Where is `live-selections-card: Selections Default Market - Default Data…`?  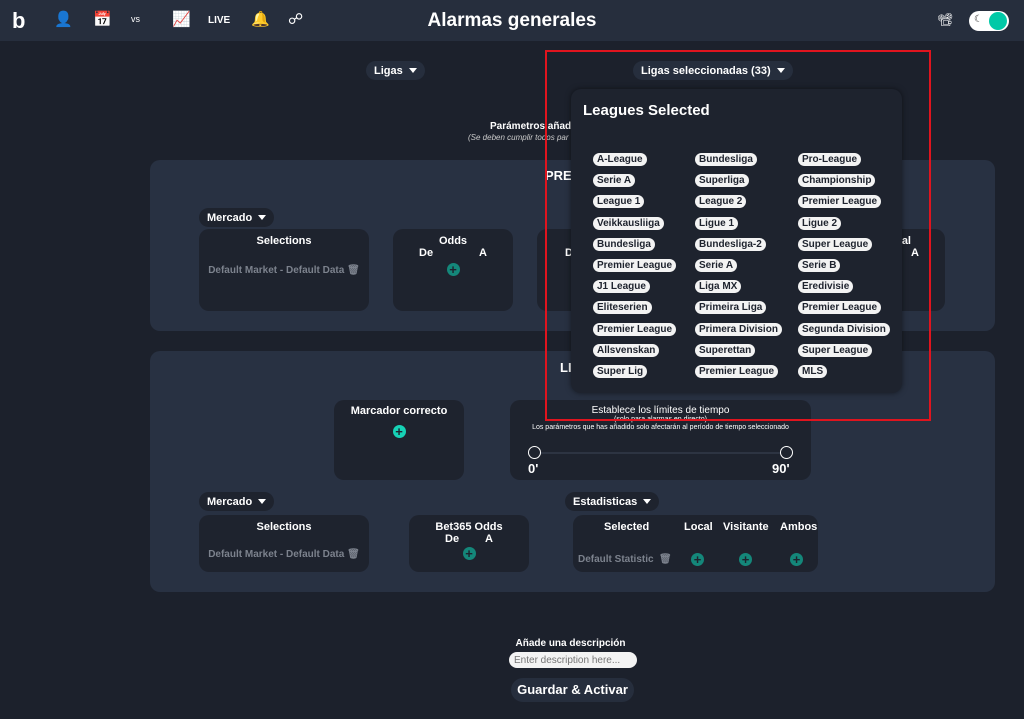
live-selections-card: Selections Default Market - Default Data… is located at coordinates (284, 543).